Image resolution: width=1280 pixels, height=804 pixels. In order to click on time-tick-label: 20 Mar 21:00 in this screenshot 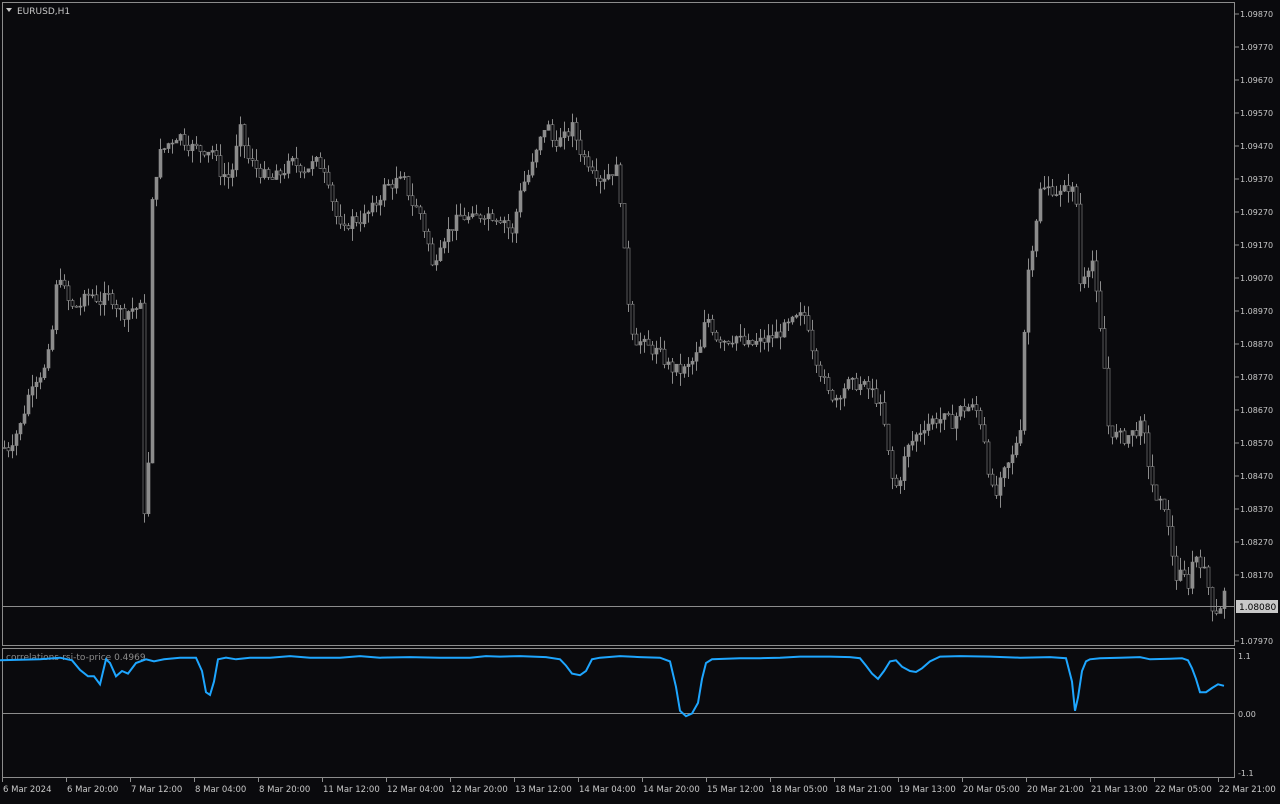, I will do `click(1055, 790)`.